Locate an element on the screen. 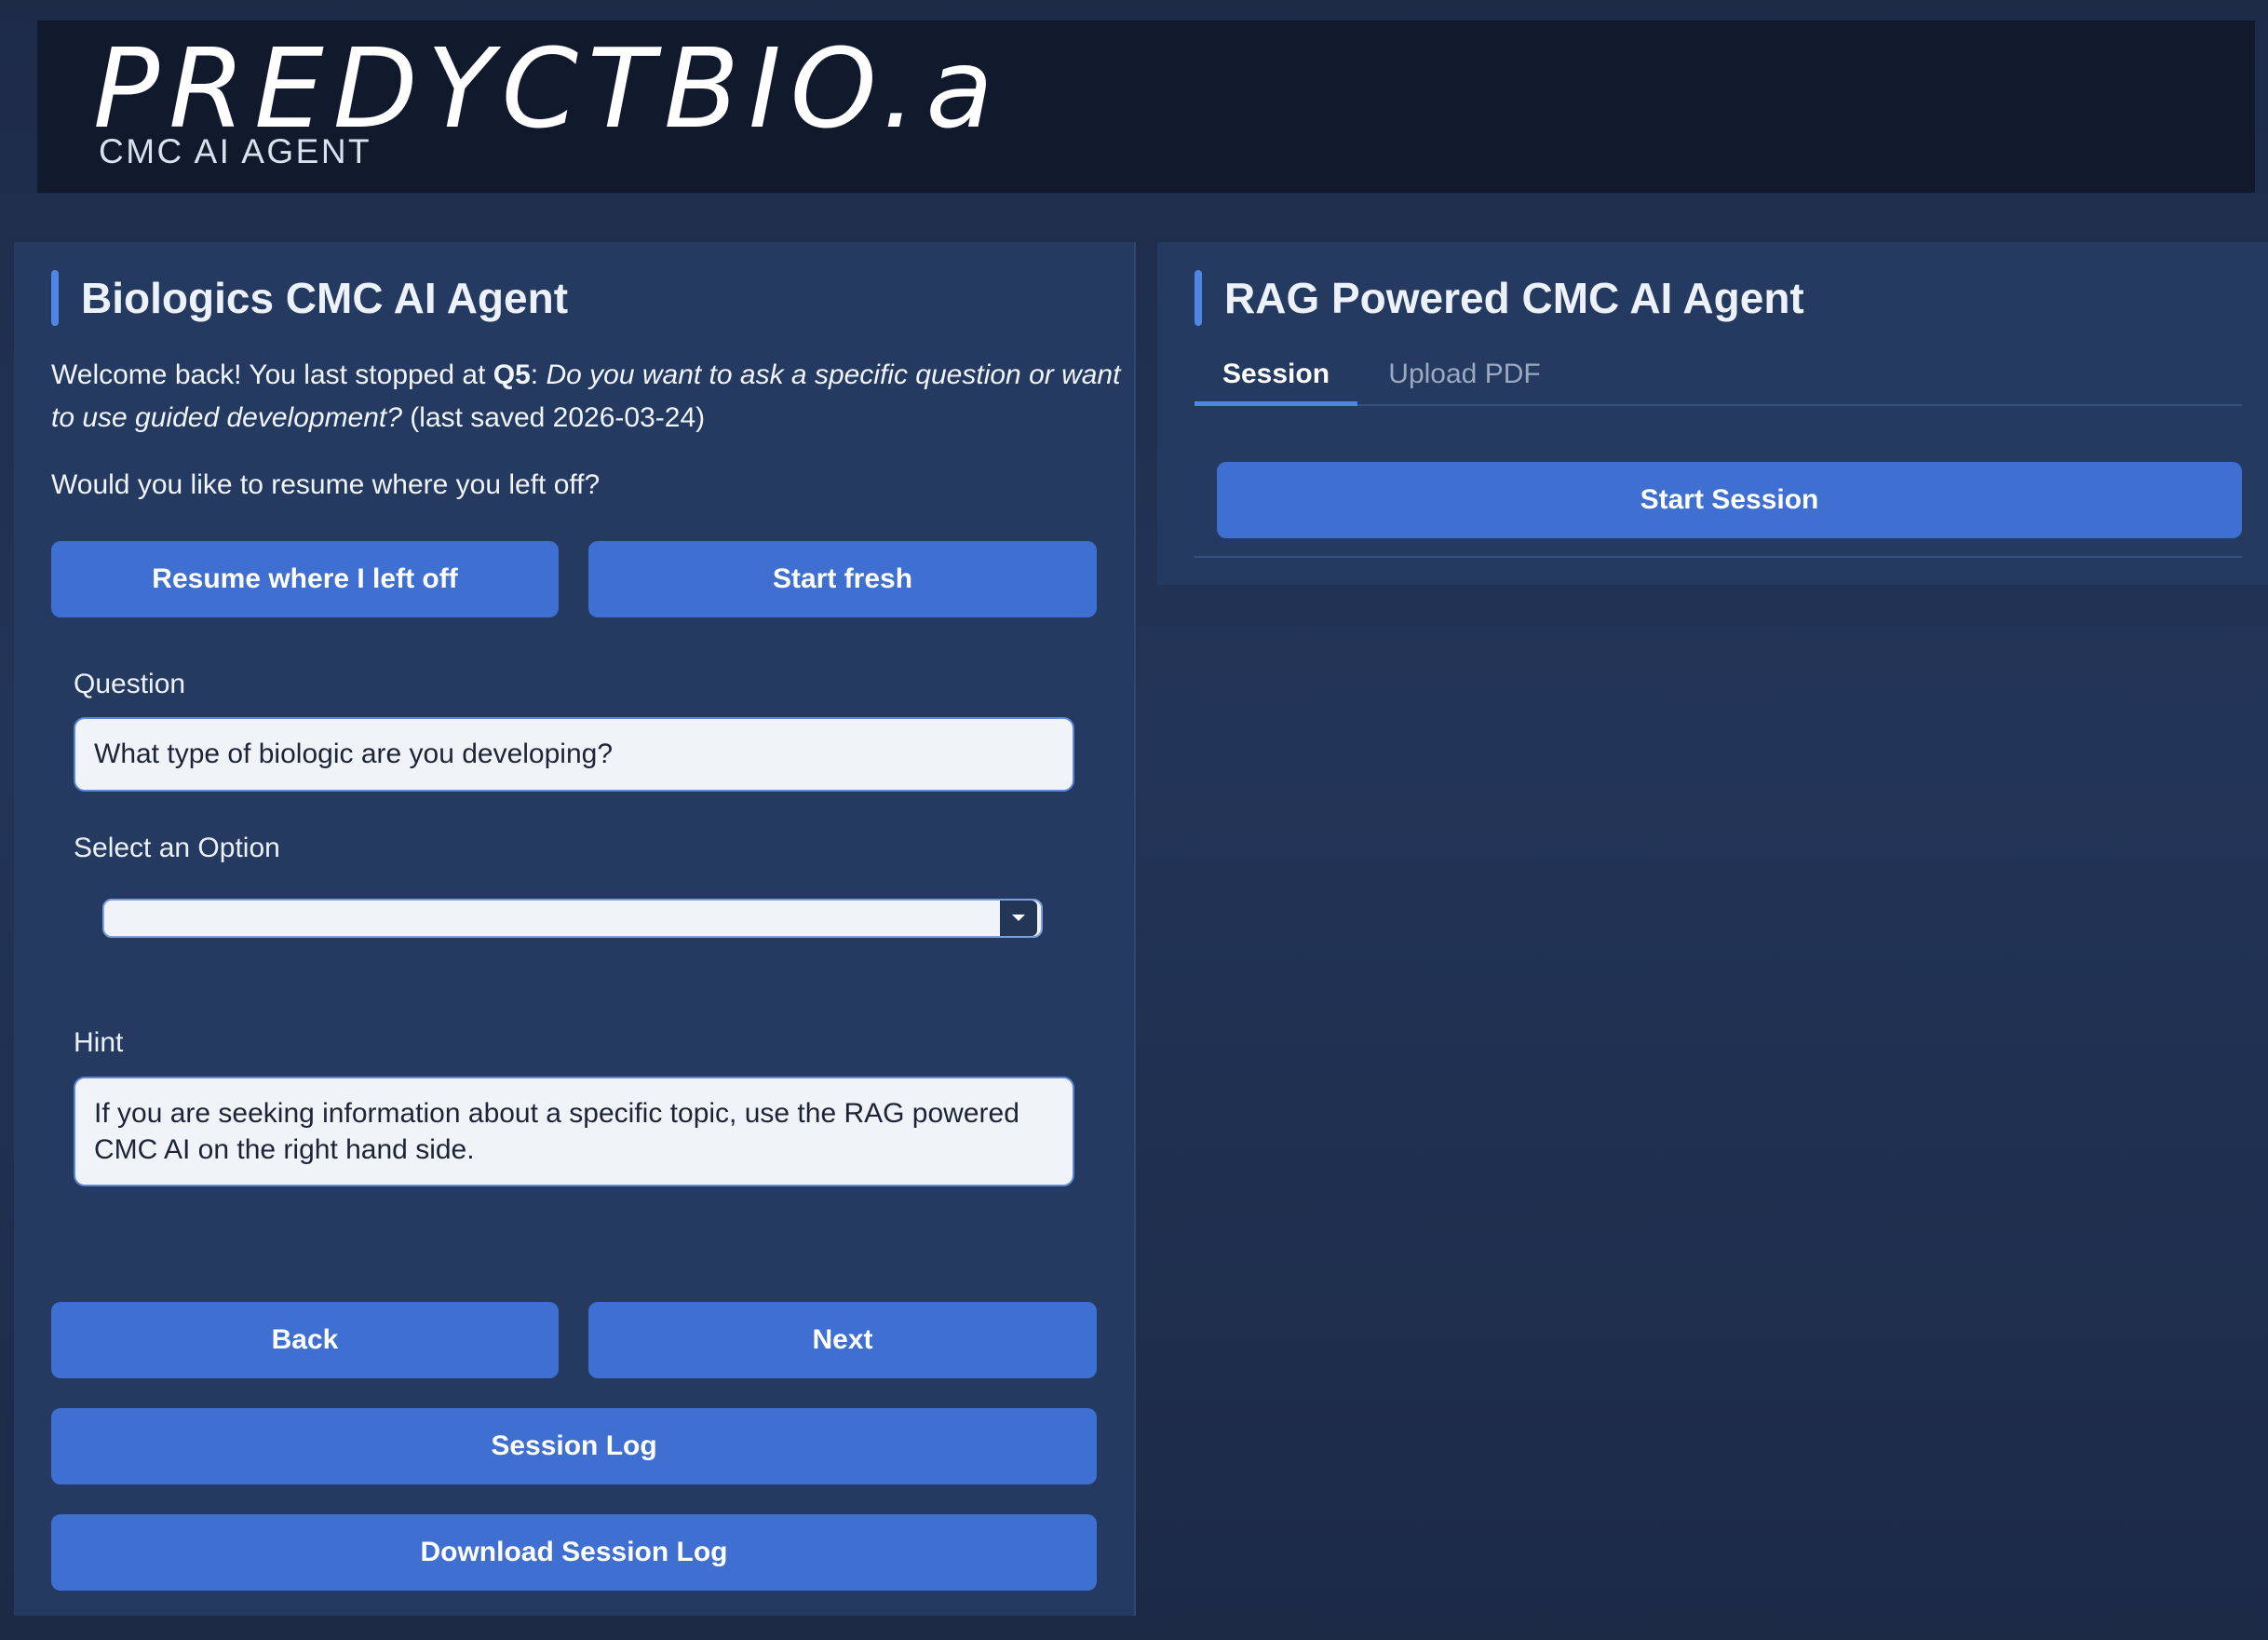 Image resolution: width=2268 pixels, height=1640 pixels. tab-session: Session is located at coordinates (1276, 375).